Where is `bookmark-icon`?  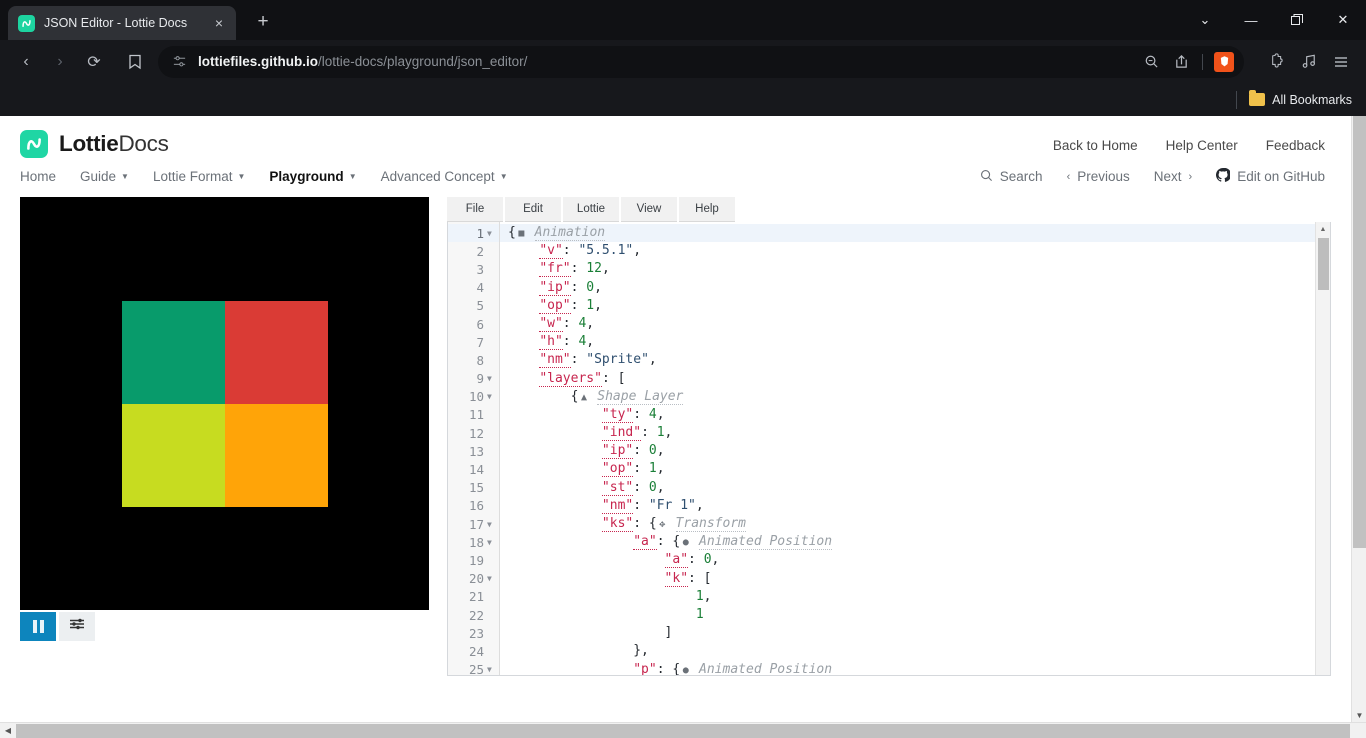 bookmark-icon is located at coordinates (135, 62).